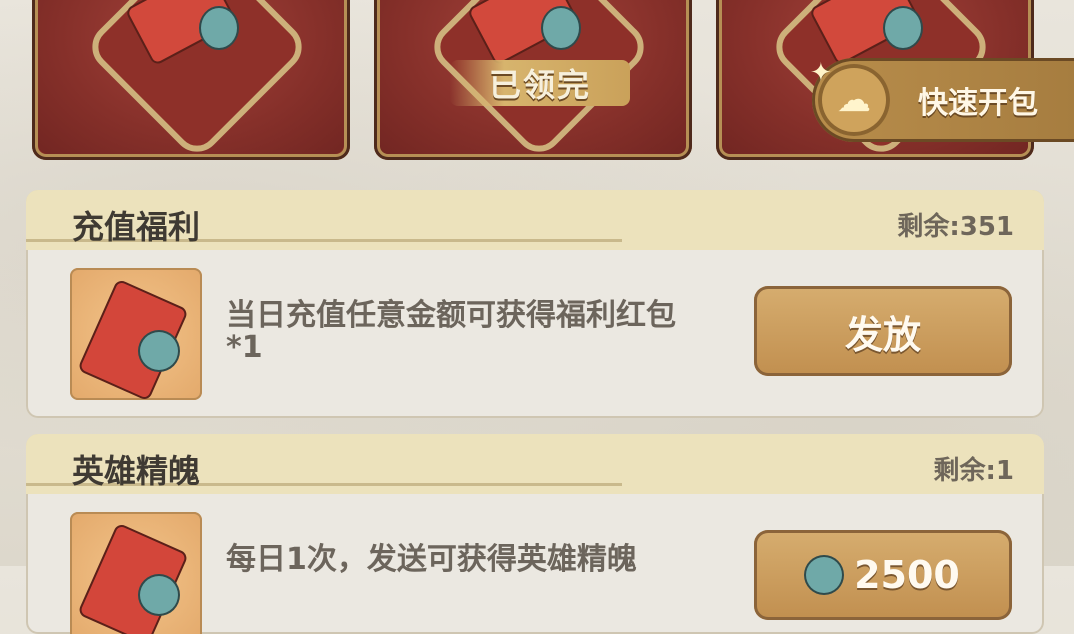 This screenshot has height=634, width=1074. I want to click on card-inner, so click(191, 80).